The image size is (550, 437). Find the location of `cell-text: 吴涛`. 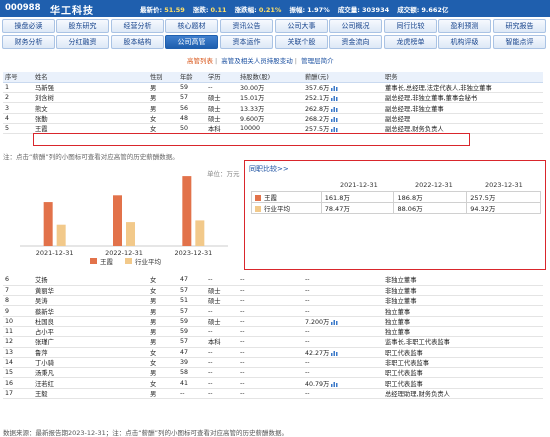

cell-text: 吴涛 is located at coordinates (41, 301).